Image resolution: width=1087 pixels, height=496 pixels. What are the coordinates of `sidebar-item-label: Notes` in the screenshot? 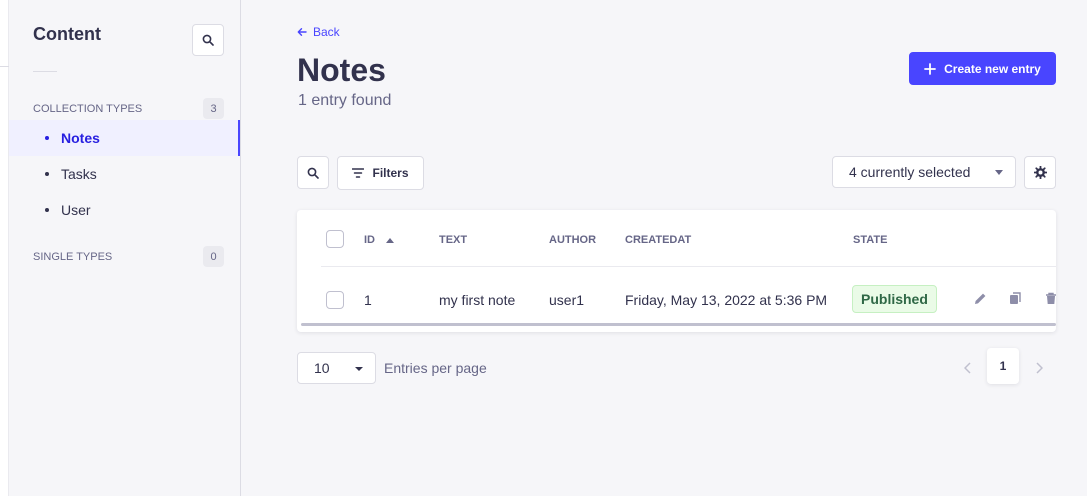 It's located at (80, 138).